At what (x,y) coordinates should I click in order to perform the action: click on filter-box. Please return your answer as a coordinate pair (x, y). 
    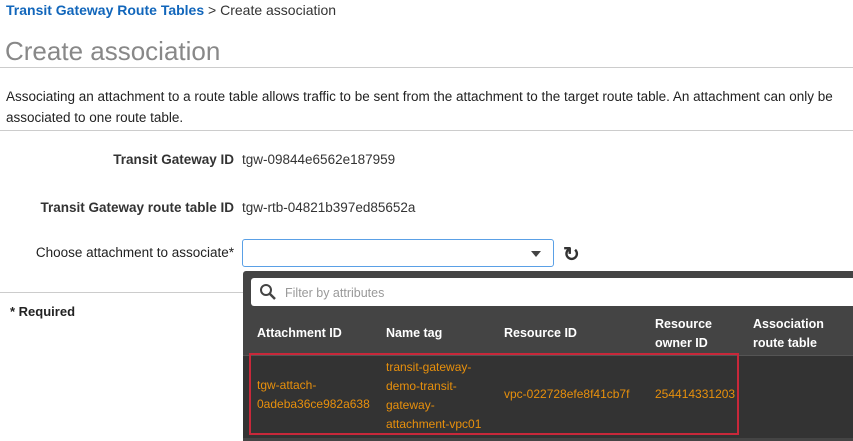
    Looking at the image, I should click on (552, 293).